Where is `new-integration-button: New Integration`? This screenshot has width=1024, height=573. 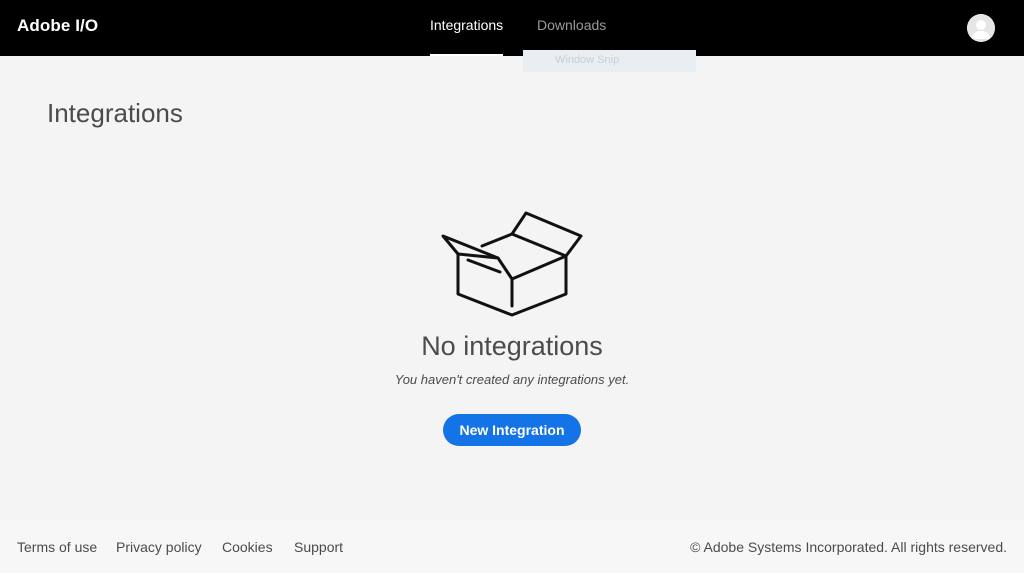
new-integration-button: New Integration is located at coordinates (512, 430).